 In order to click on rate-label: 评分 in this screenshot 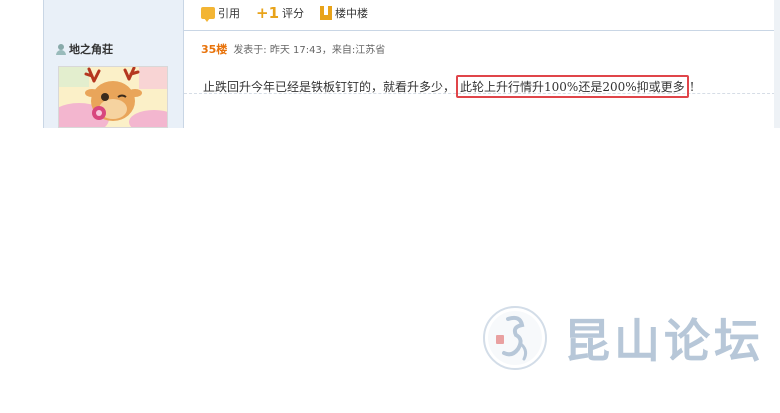, I will do `click(293, 13)`.